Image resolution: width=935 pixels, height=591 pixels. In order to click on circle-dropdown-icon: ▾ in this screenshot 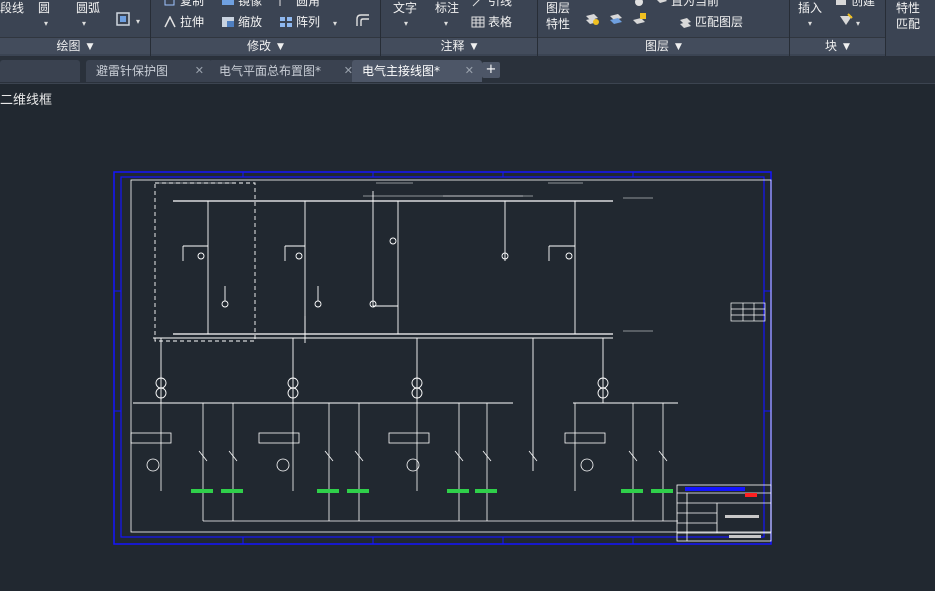, I will do `click(46, 24)`.